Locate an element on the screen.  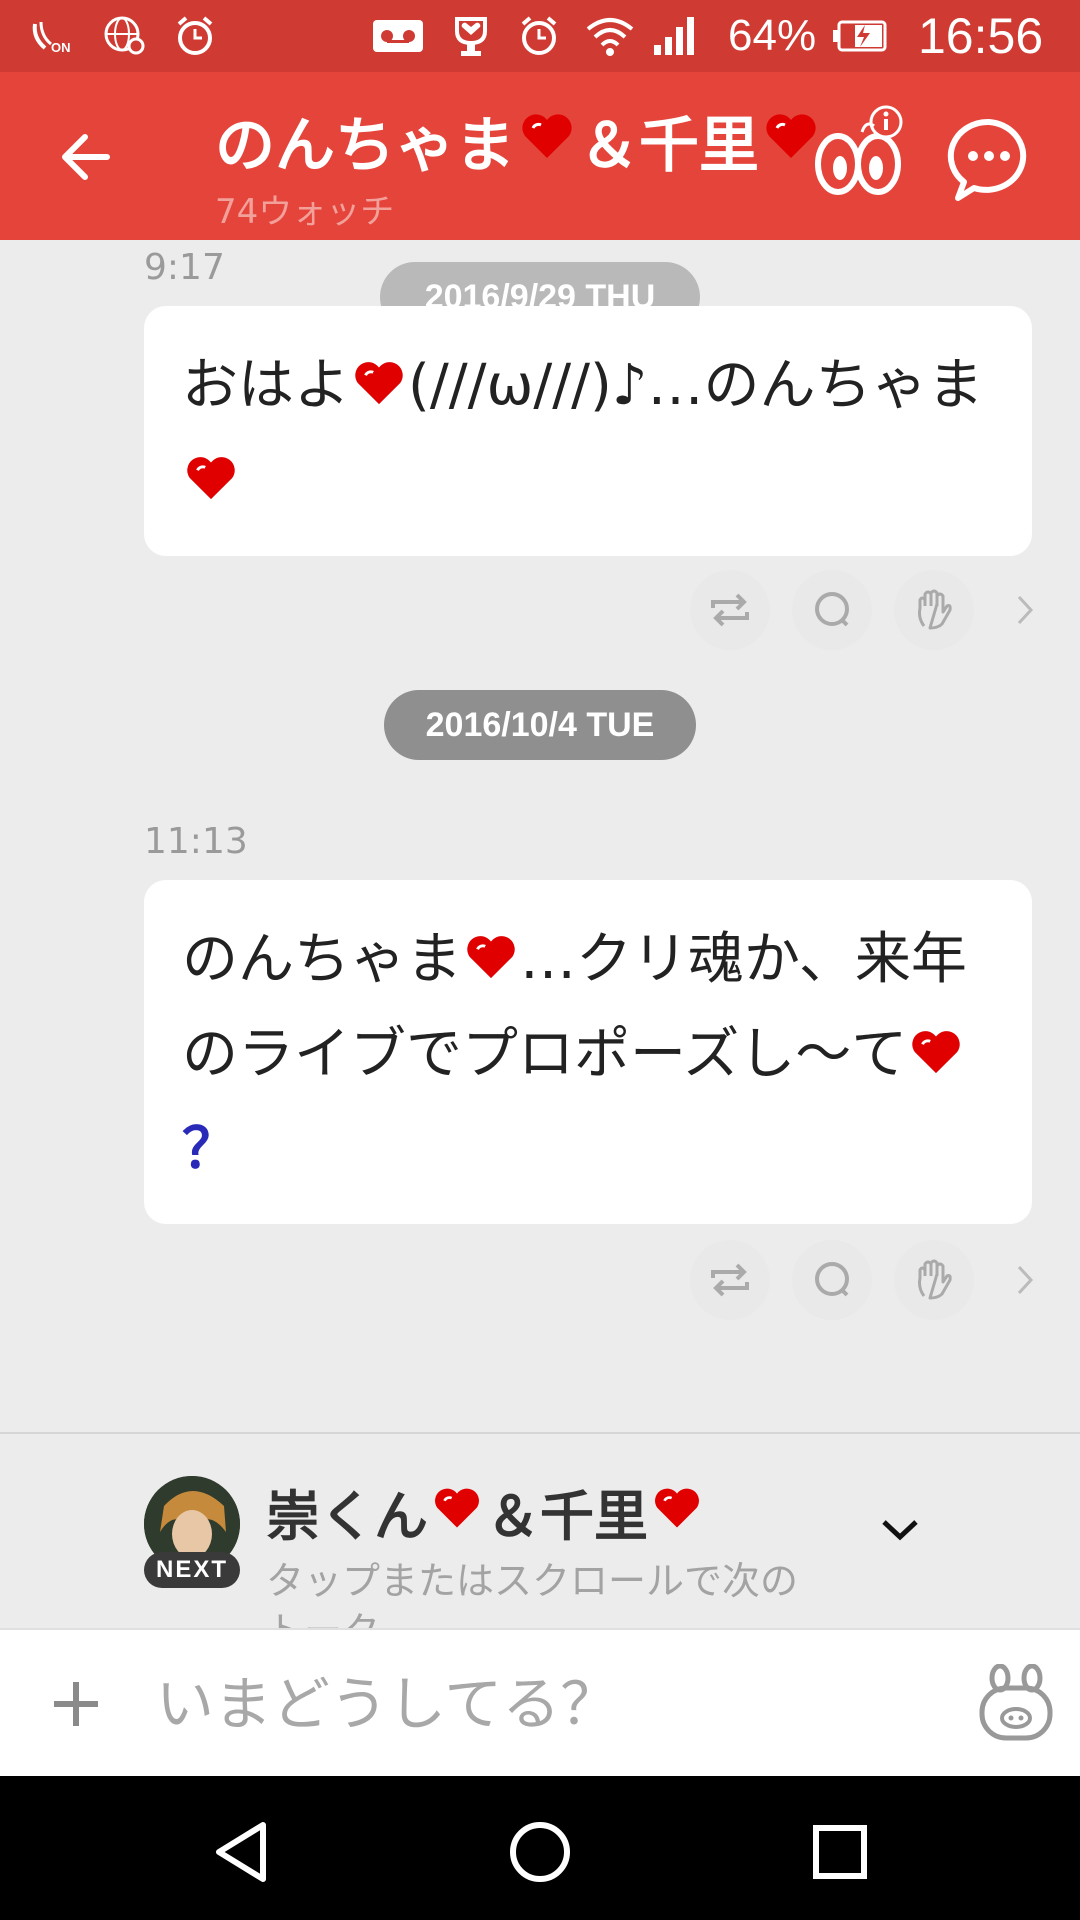
compose-input is located at coordinates (546, 1704).